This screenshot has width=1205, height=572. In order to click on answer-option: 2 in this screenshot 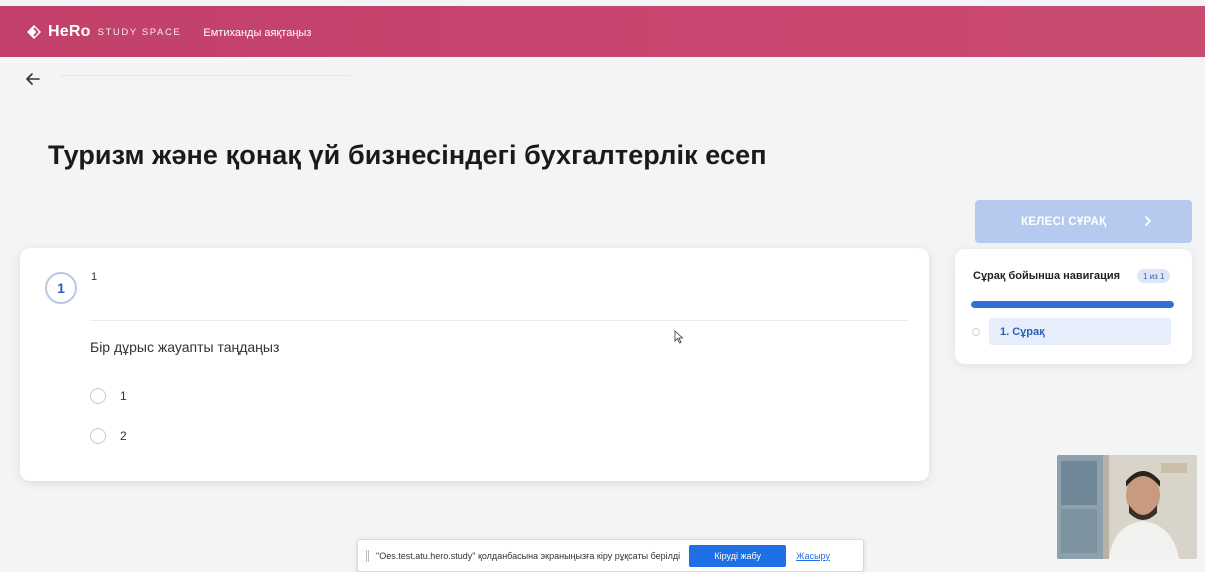, I will do `click(108, 436)`.